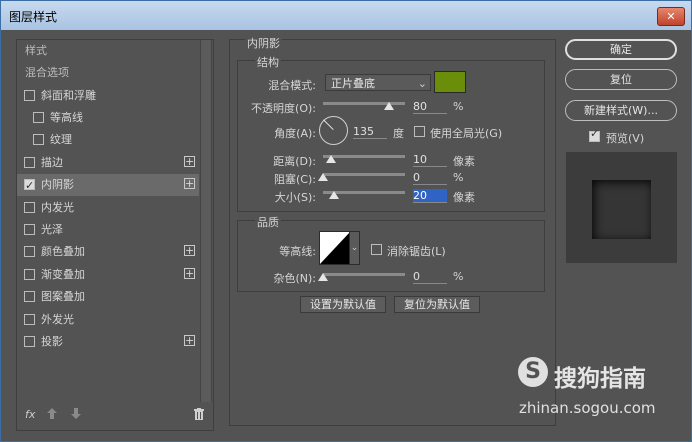 This screenshot has width=692, height=442. I want to click on inner-glow-checkbox, so click(29, 207).